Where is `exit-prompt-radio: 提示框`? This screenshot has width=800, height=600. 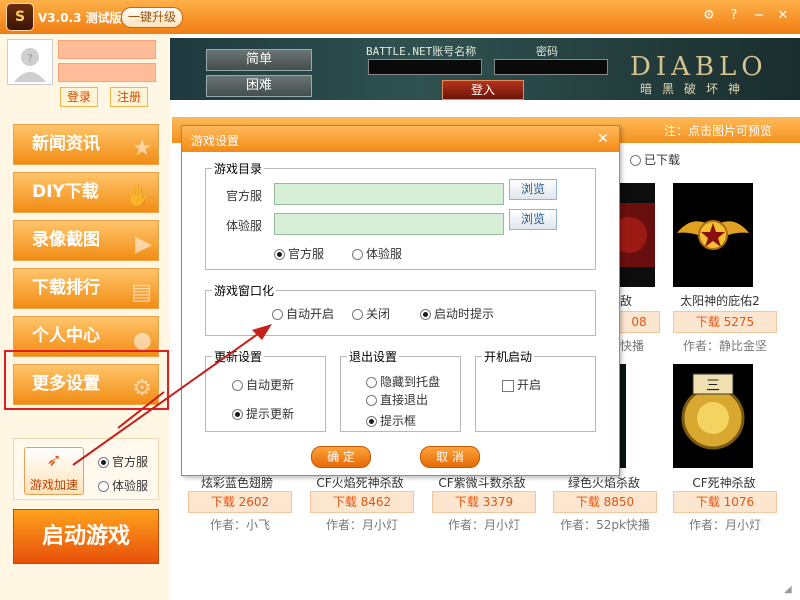
exit-prompt-radio: 提示框 is located at coordinates (391, 420).